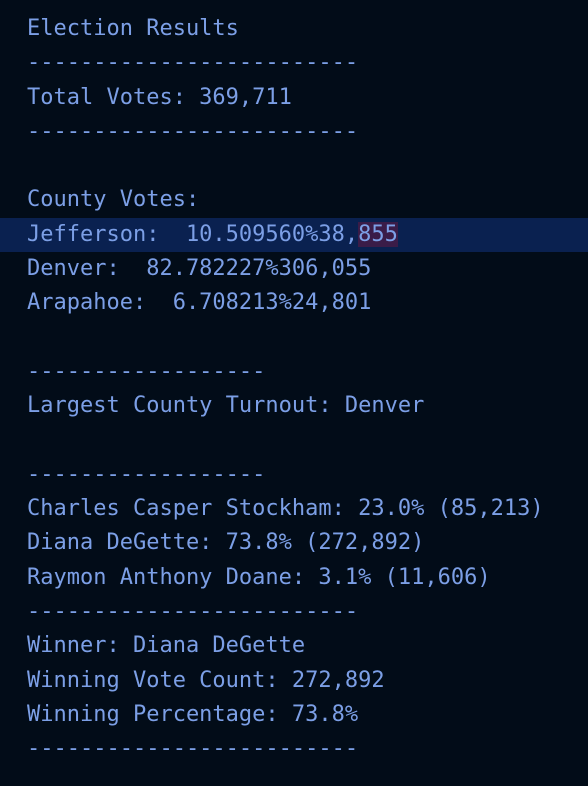 This screenshot has height=786, width=588. Describe the element at coordinates (159, 97) in the screenshot. I see `total-votes-line: Total Votes: 369,711` at that location.